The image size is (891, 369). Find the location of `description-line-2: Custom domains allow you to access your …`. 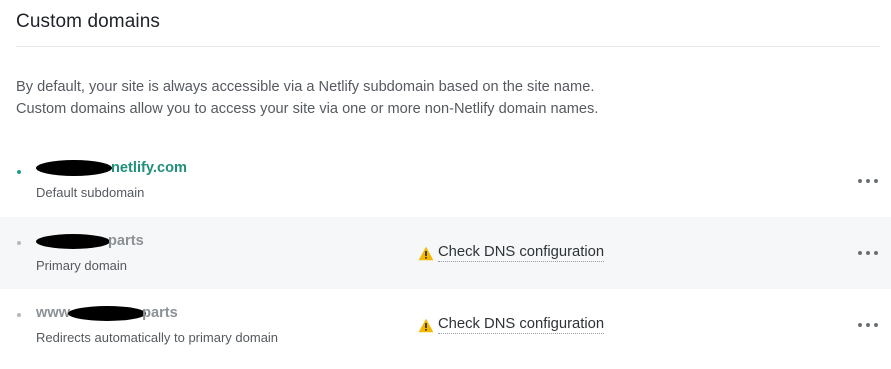

description-line-2: Custom domains allow you to access your … is located at coordinates (307, 109).